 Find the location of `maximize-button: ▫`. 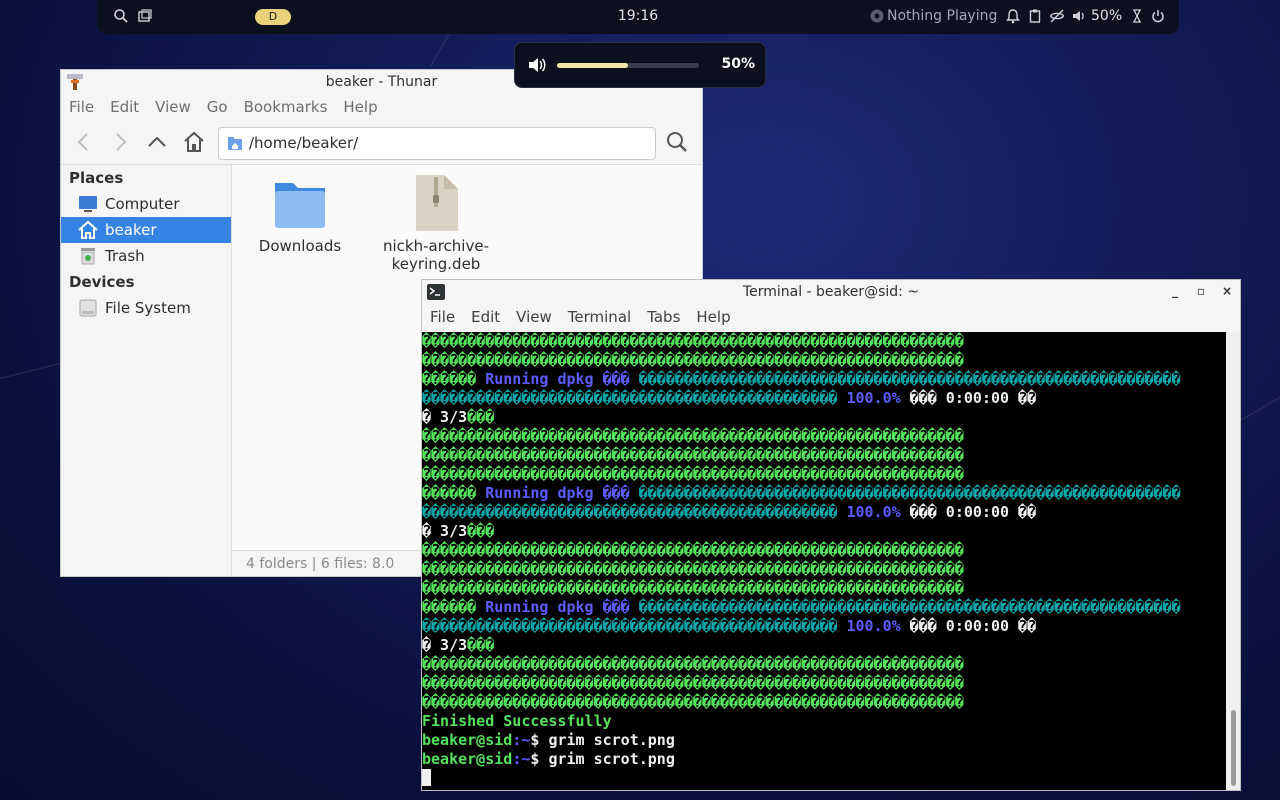

maximize-button: ▫ is located at coordinates (1201, 291).